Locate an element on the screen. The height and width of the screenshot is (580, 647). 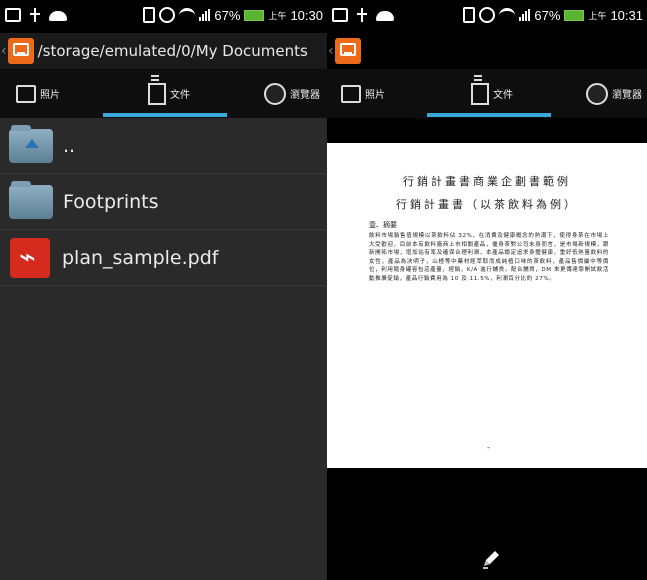
status-bar: 67% 上午 10:31 is located at coordinates (487, 16).